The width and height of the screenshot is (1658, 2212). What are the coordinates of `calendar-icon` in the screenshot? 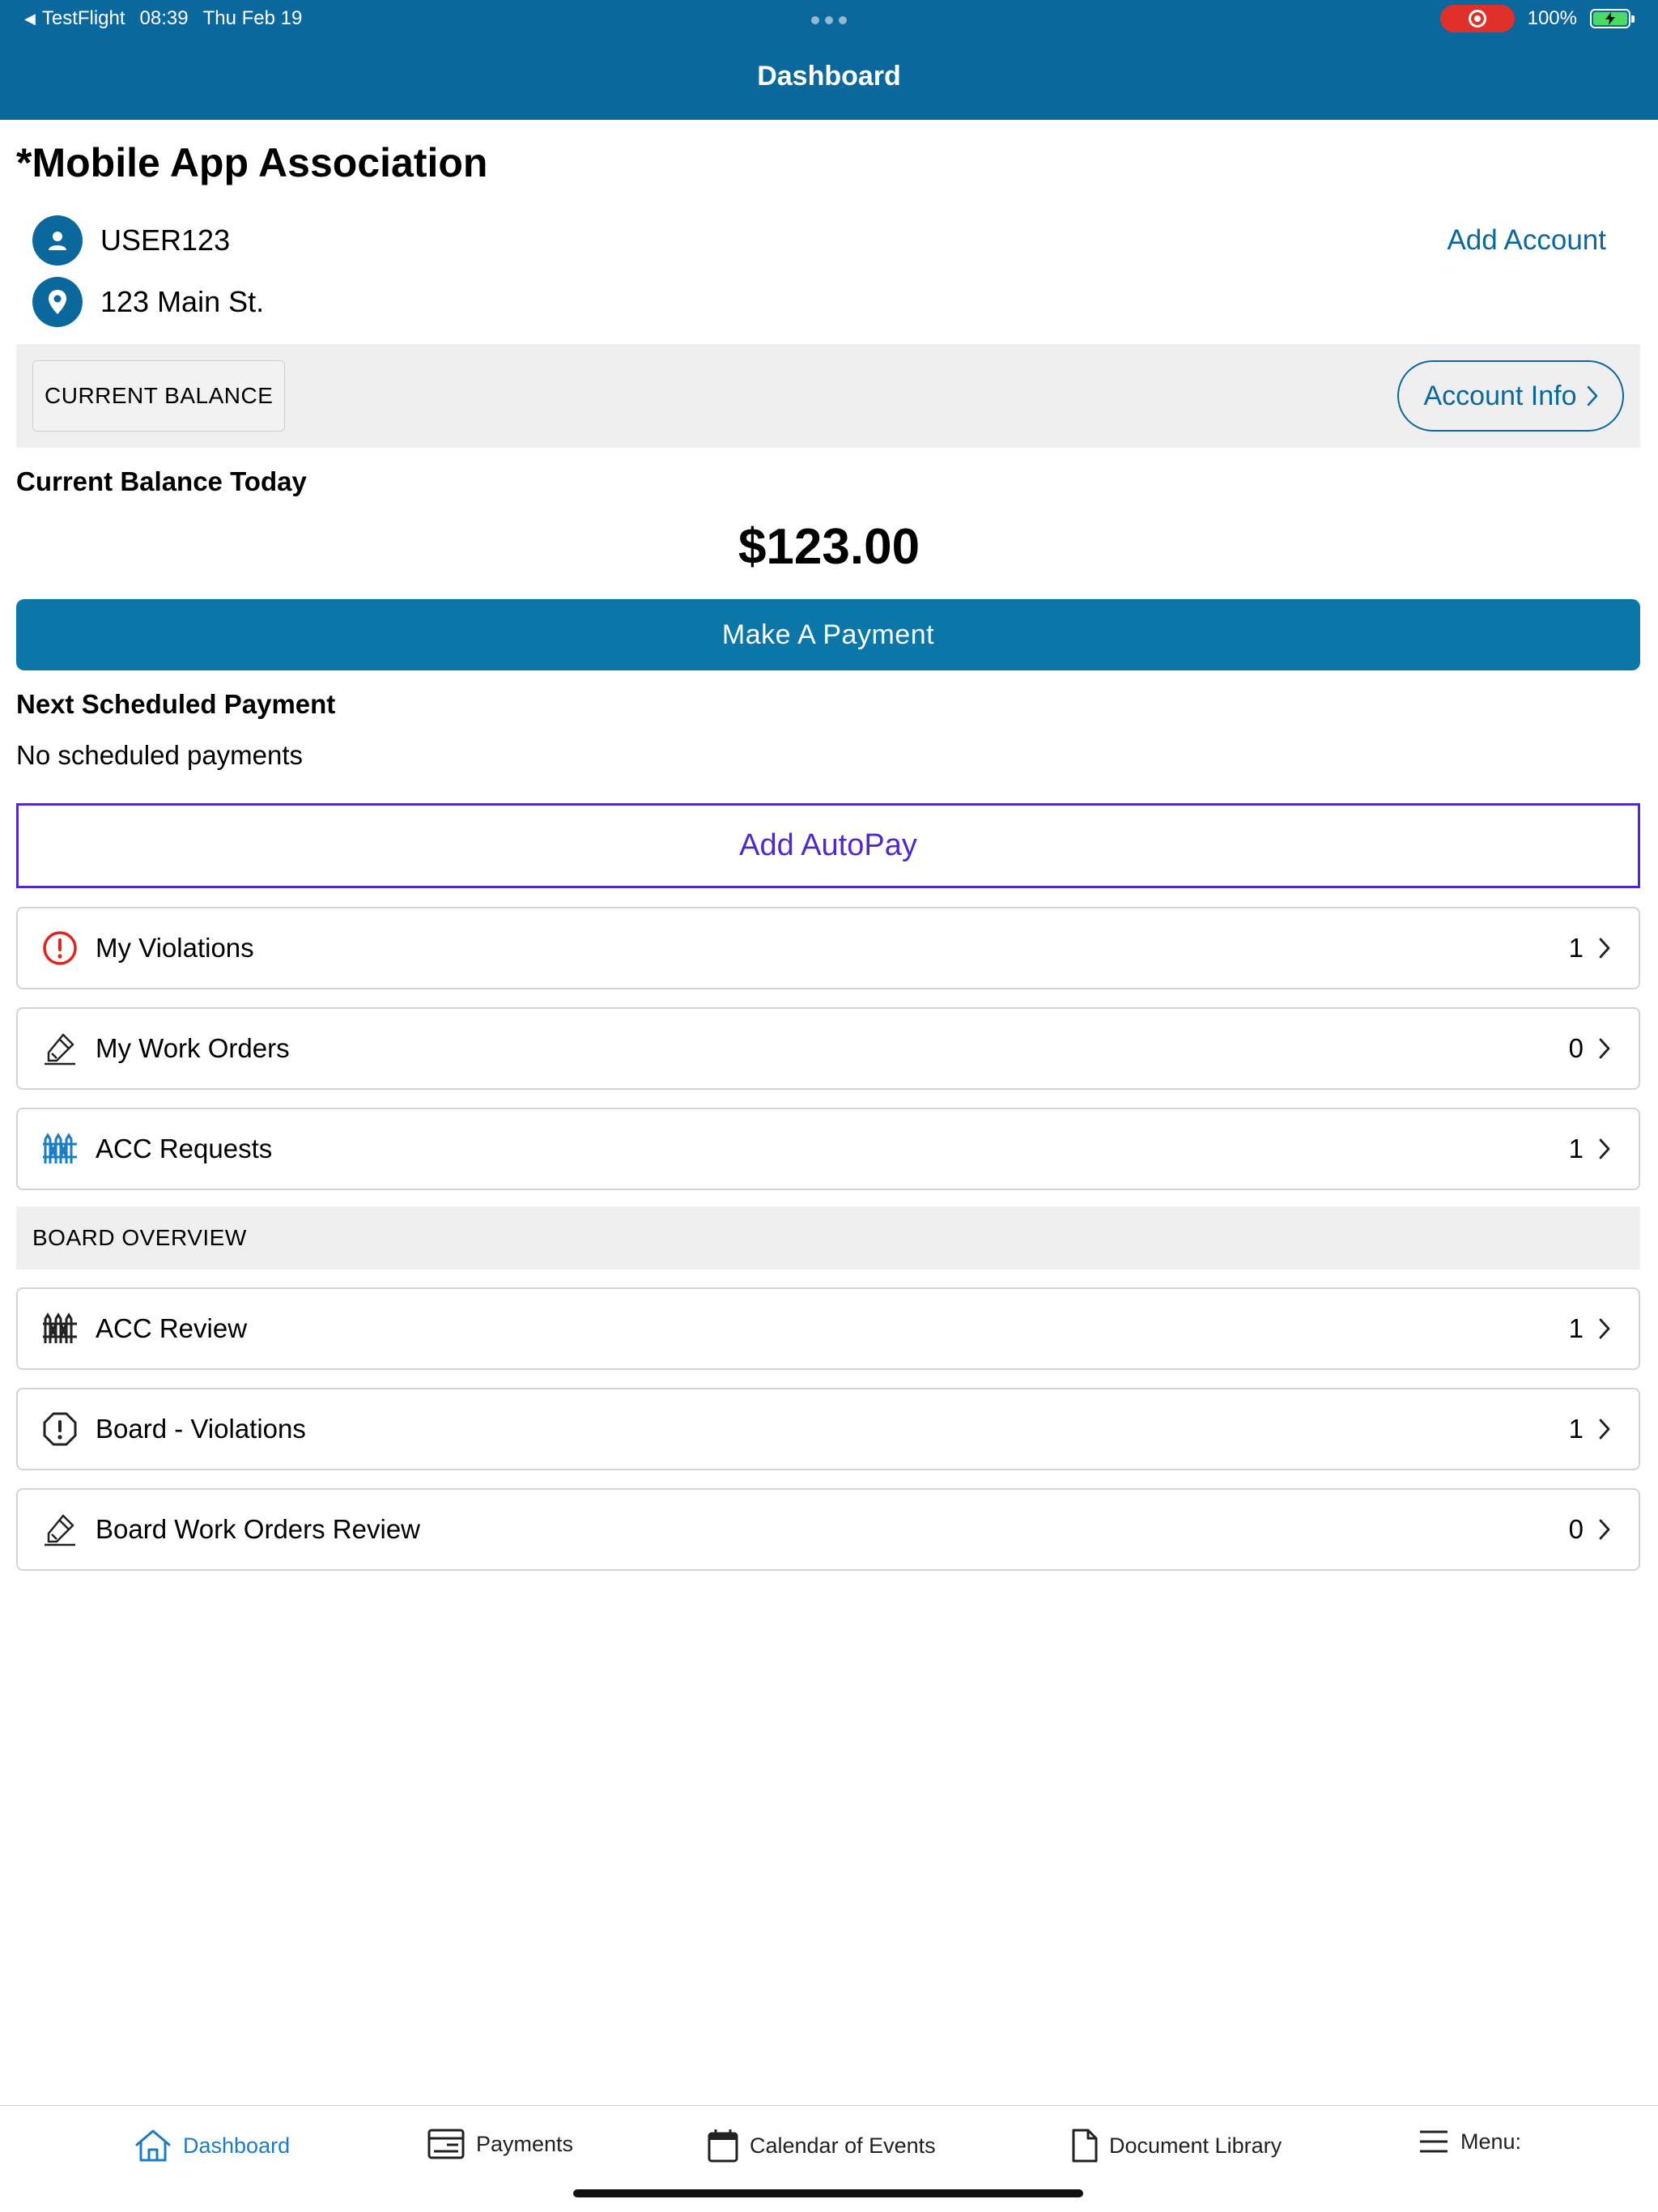 It's located at (723, 2146).